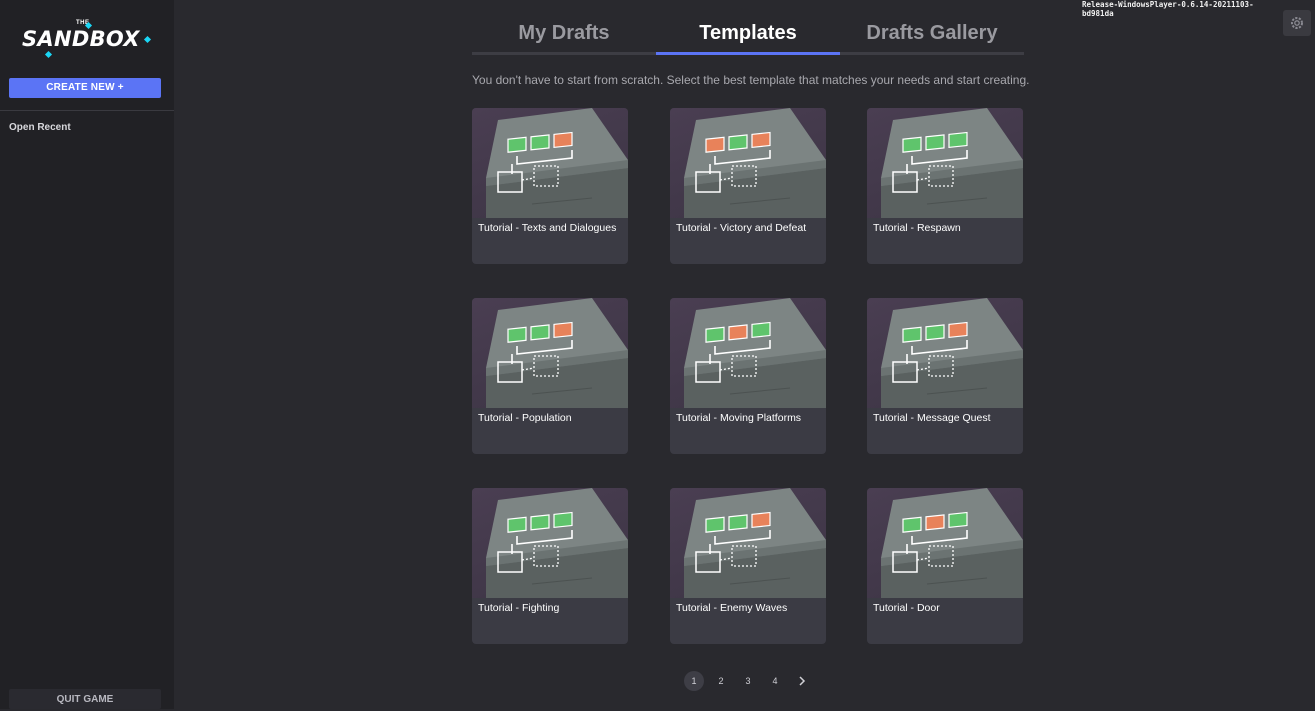 This screenshot has width=1315, height=711. I want to click on open-recent-heading: Open Recent, so click(40, 127).